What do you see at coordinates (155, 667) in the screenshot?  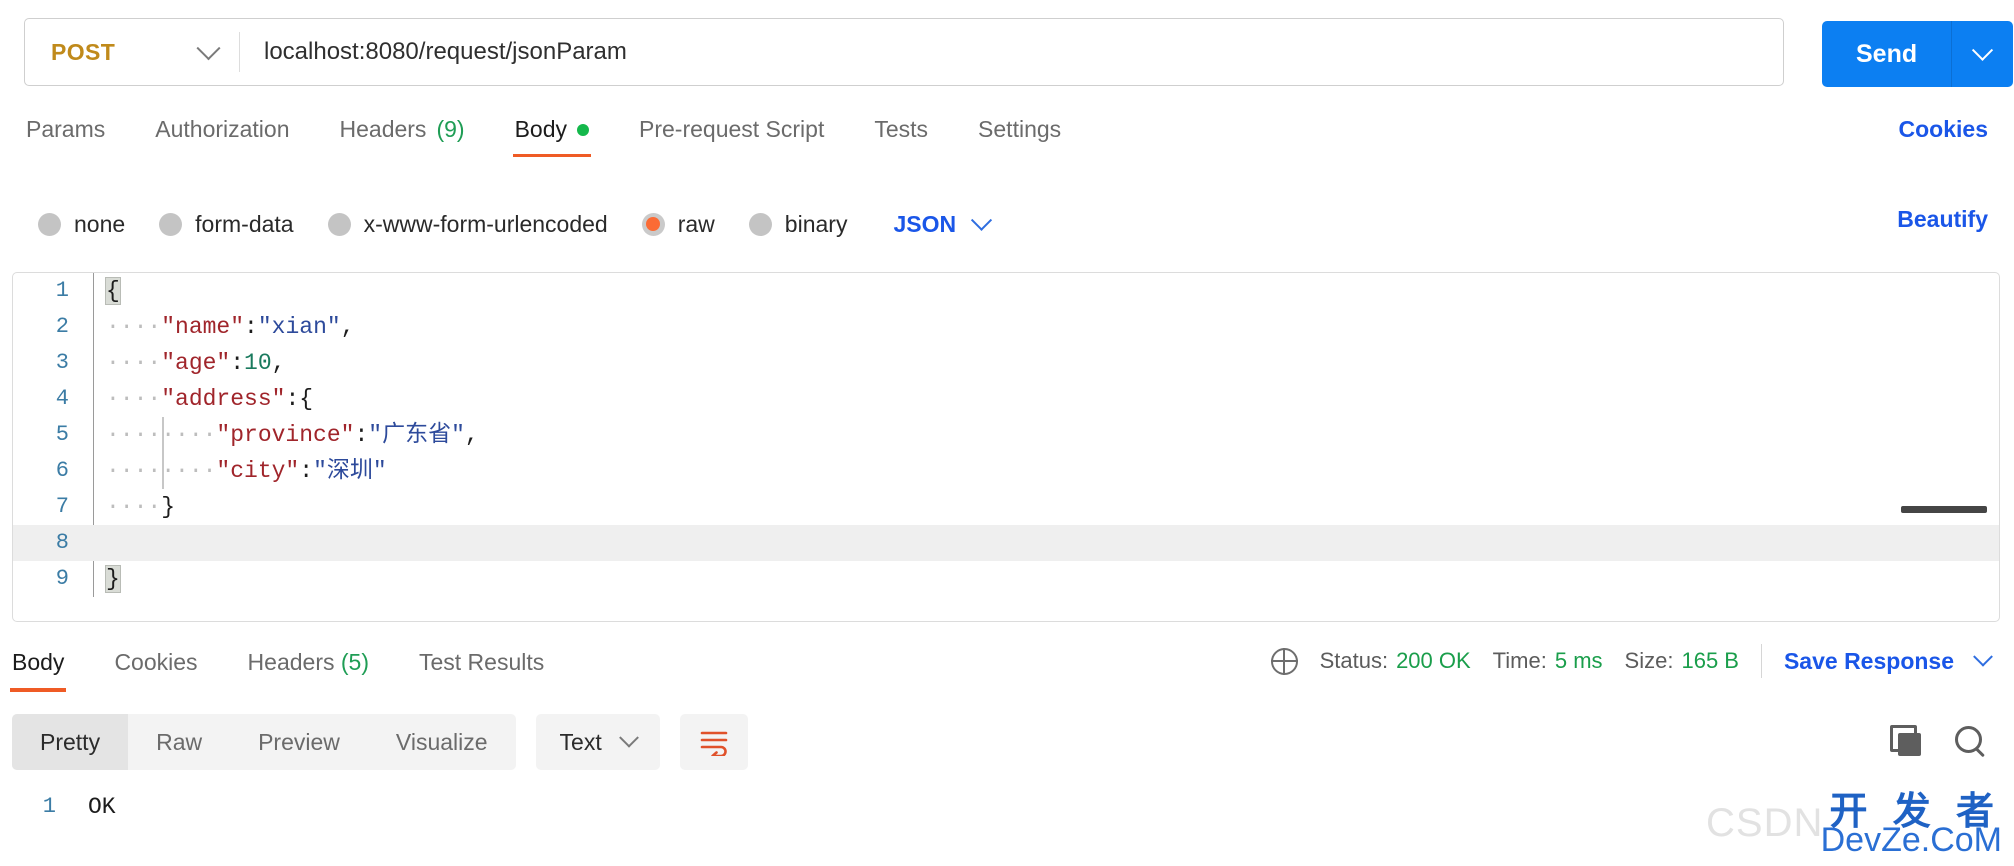 I see `response-tab-cookies: Cookies` at bounding box center [155, 667].